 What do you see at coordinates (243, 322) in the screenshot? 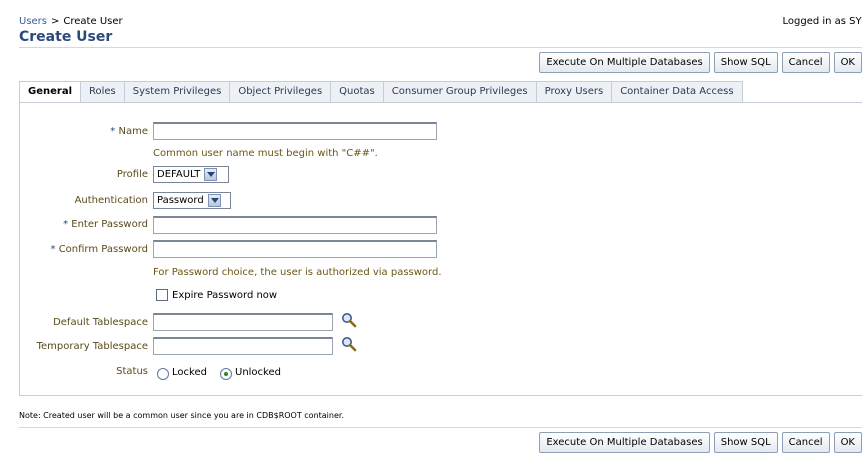
I see `default-tablespace-input` at bounding box center [243, 322].